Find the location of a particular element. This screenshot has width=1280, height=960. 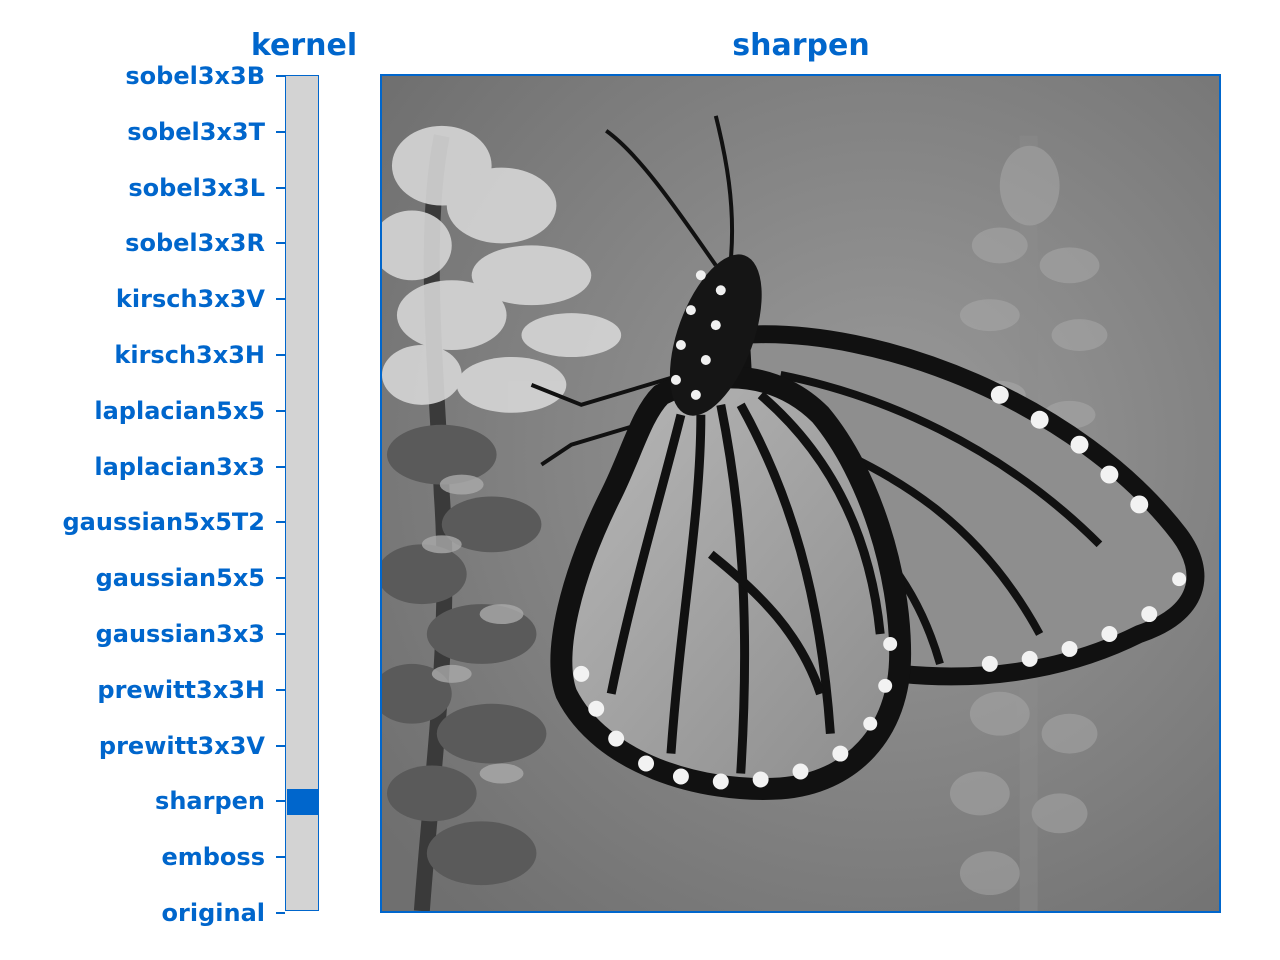

kernel-selector-handle is located at coordinates (303, 802).